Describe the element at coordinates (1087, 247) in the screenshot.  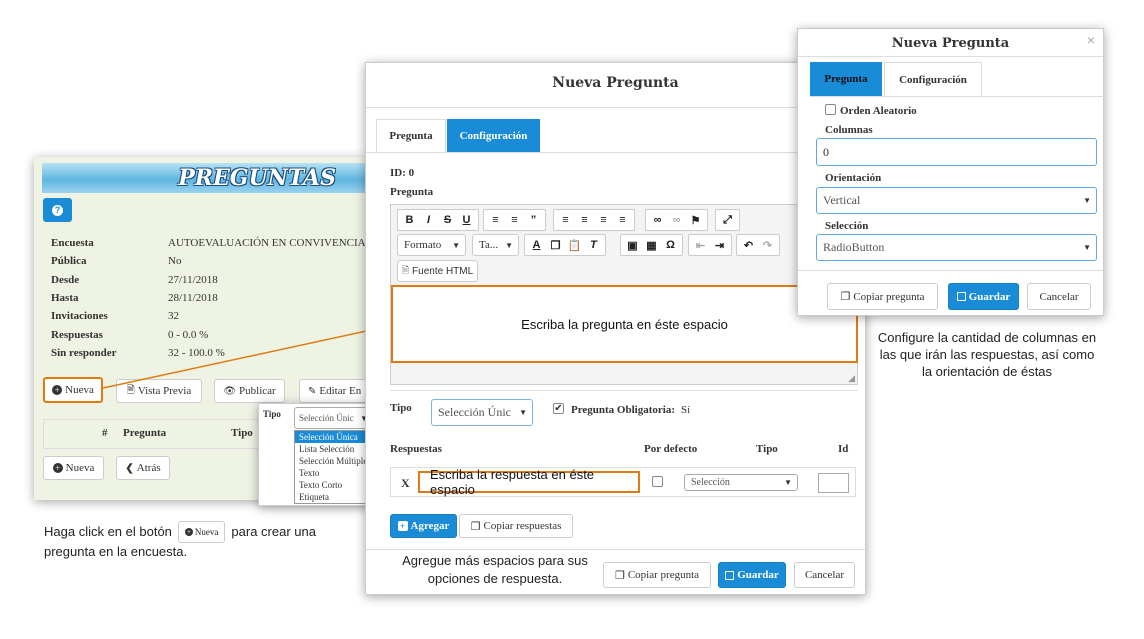
I see `caret-down-icon: ▼` at that location.